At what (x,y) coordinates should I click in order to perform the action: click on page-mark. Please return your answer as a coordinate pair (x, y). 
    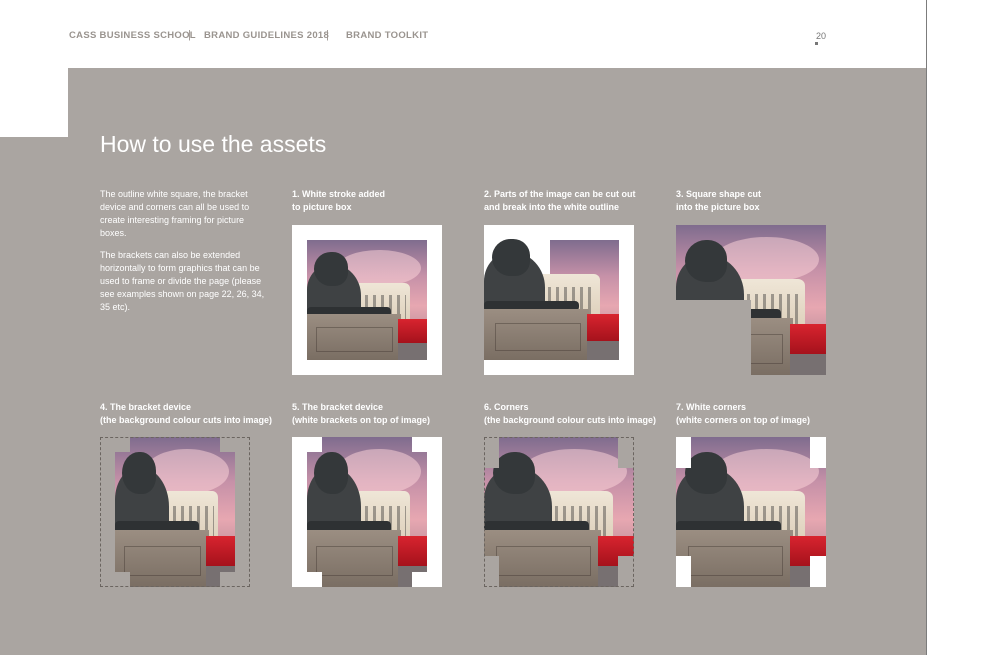
    Looking at the image, I should click on (816, 43).